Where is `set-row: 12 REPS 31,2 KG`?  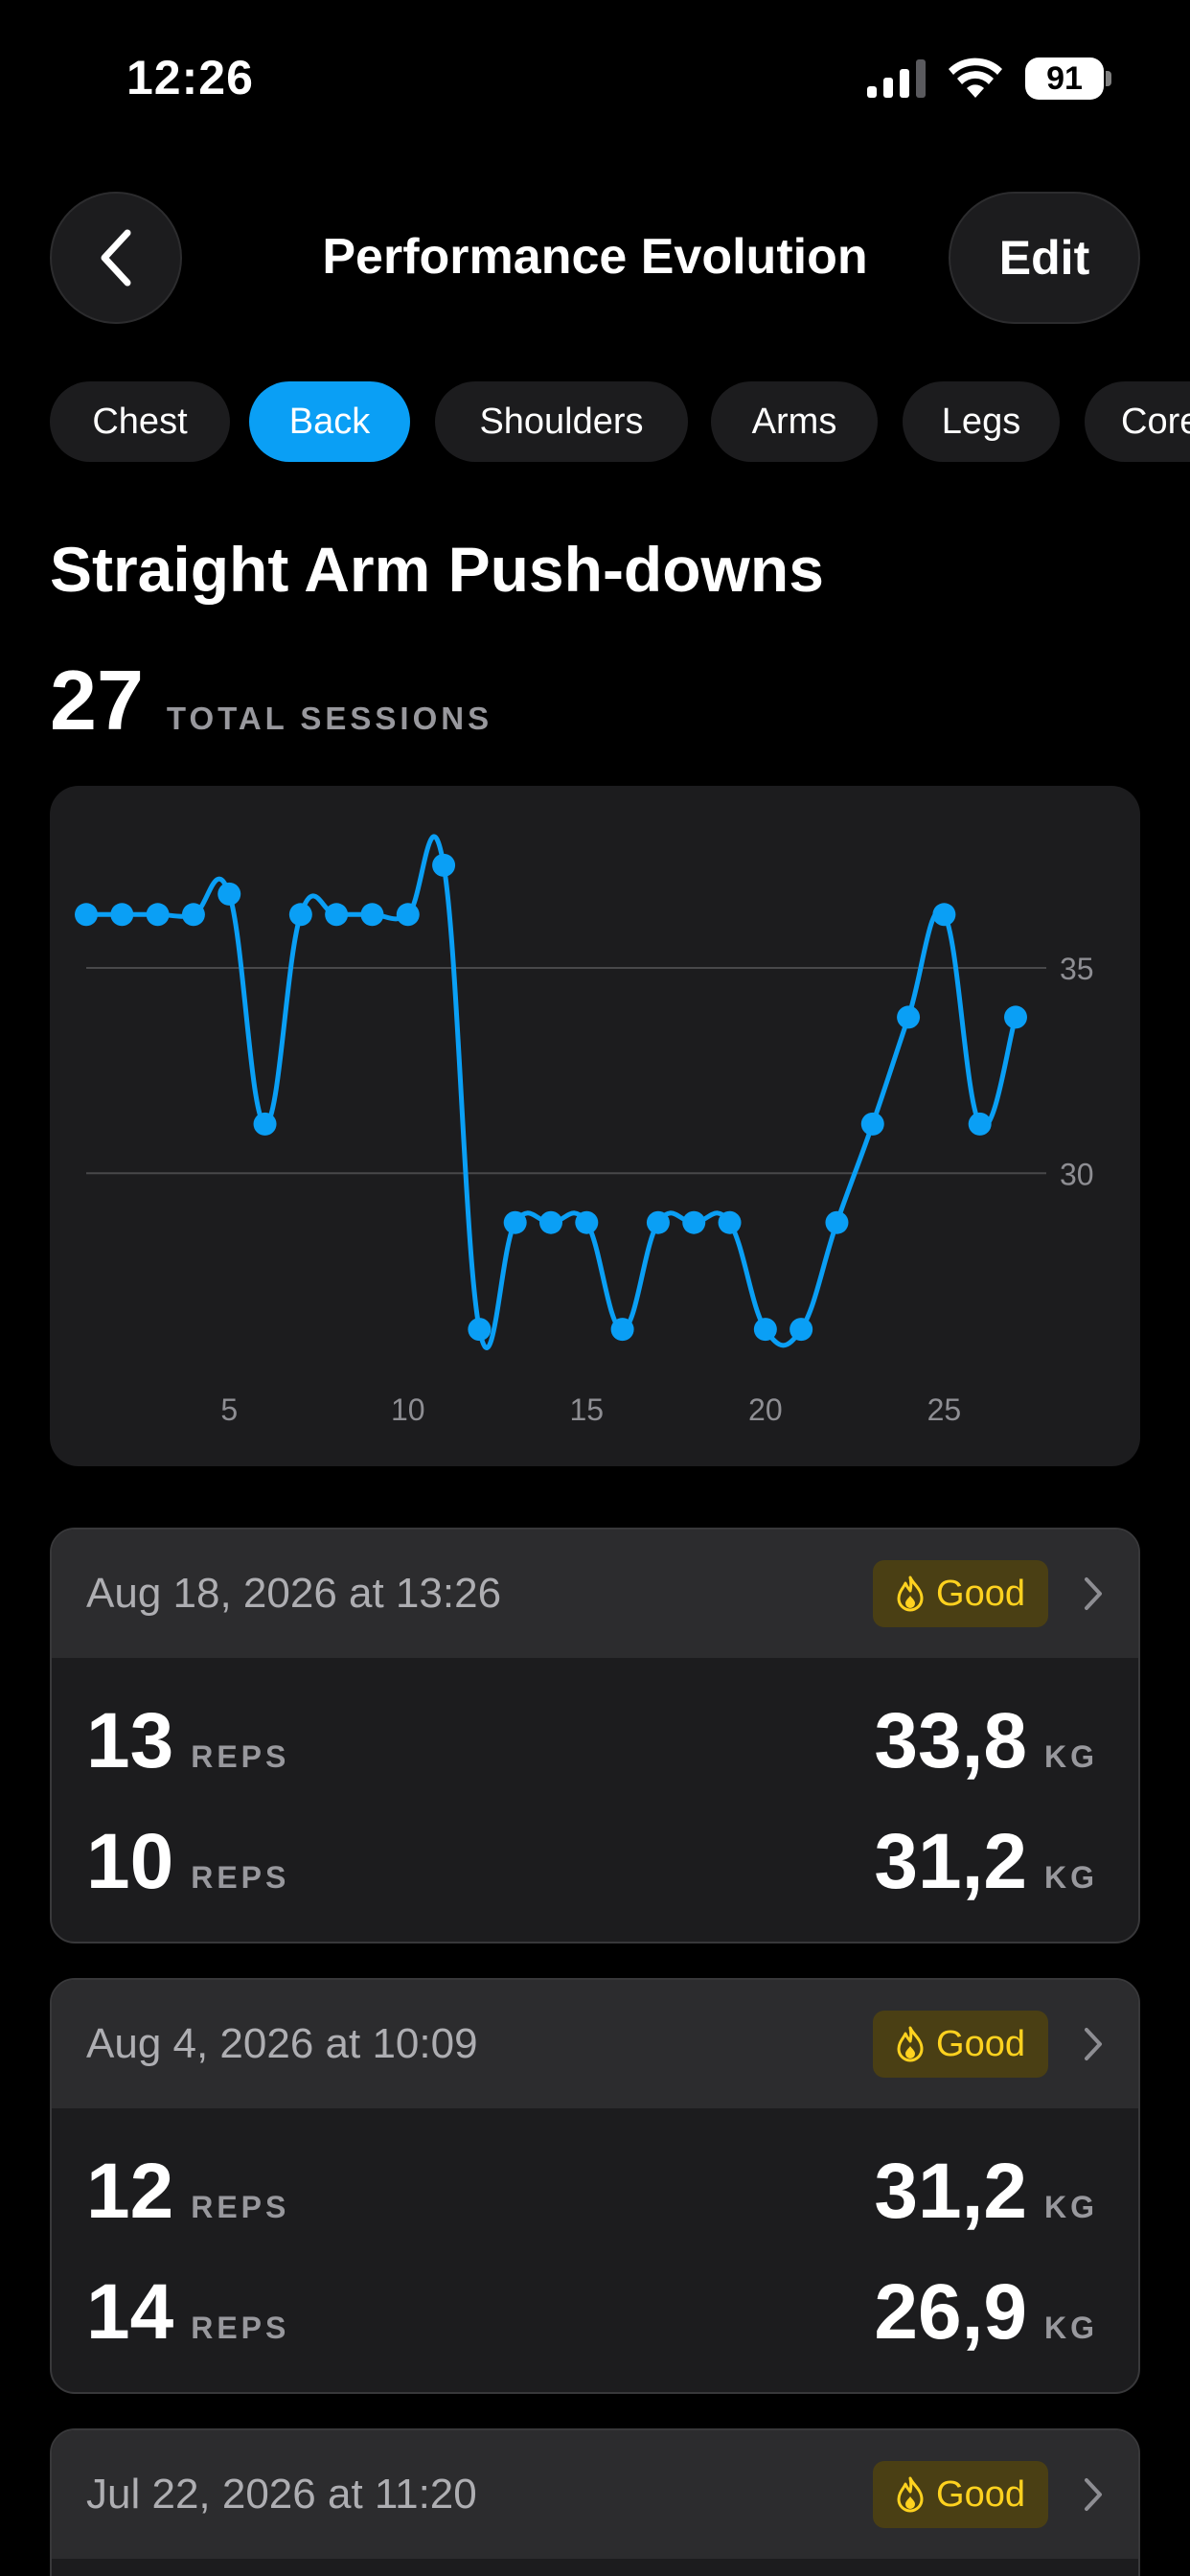
set-row: 12 REPS 31,2 KG is located at coordinates (595, 2182).